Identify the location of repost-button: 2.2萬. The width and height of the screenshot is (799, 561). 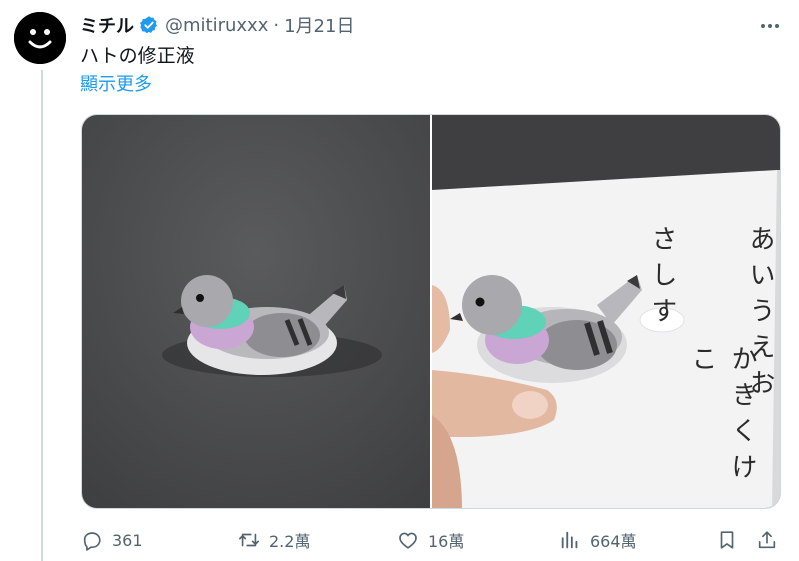
(274, 540).